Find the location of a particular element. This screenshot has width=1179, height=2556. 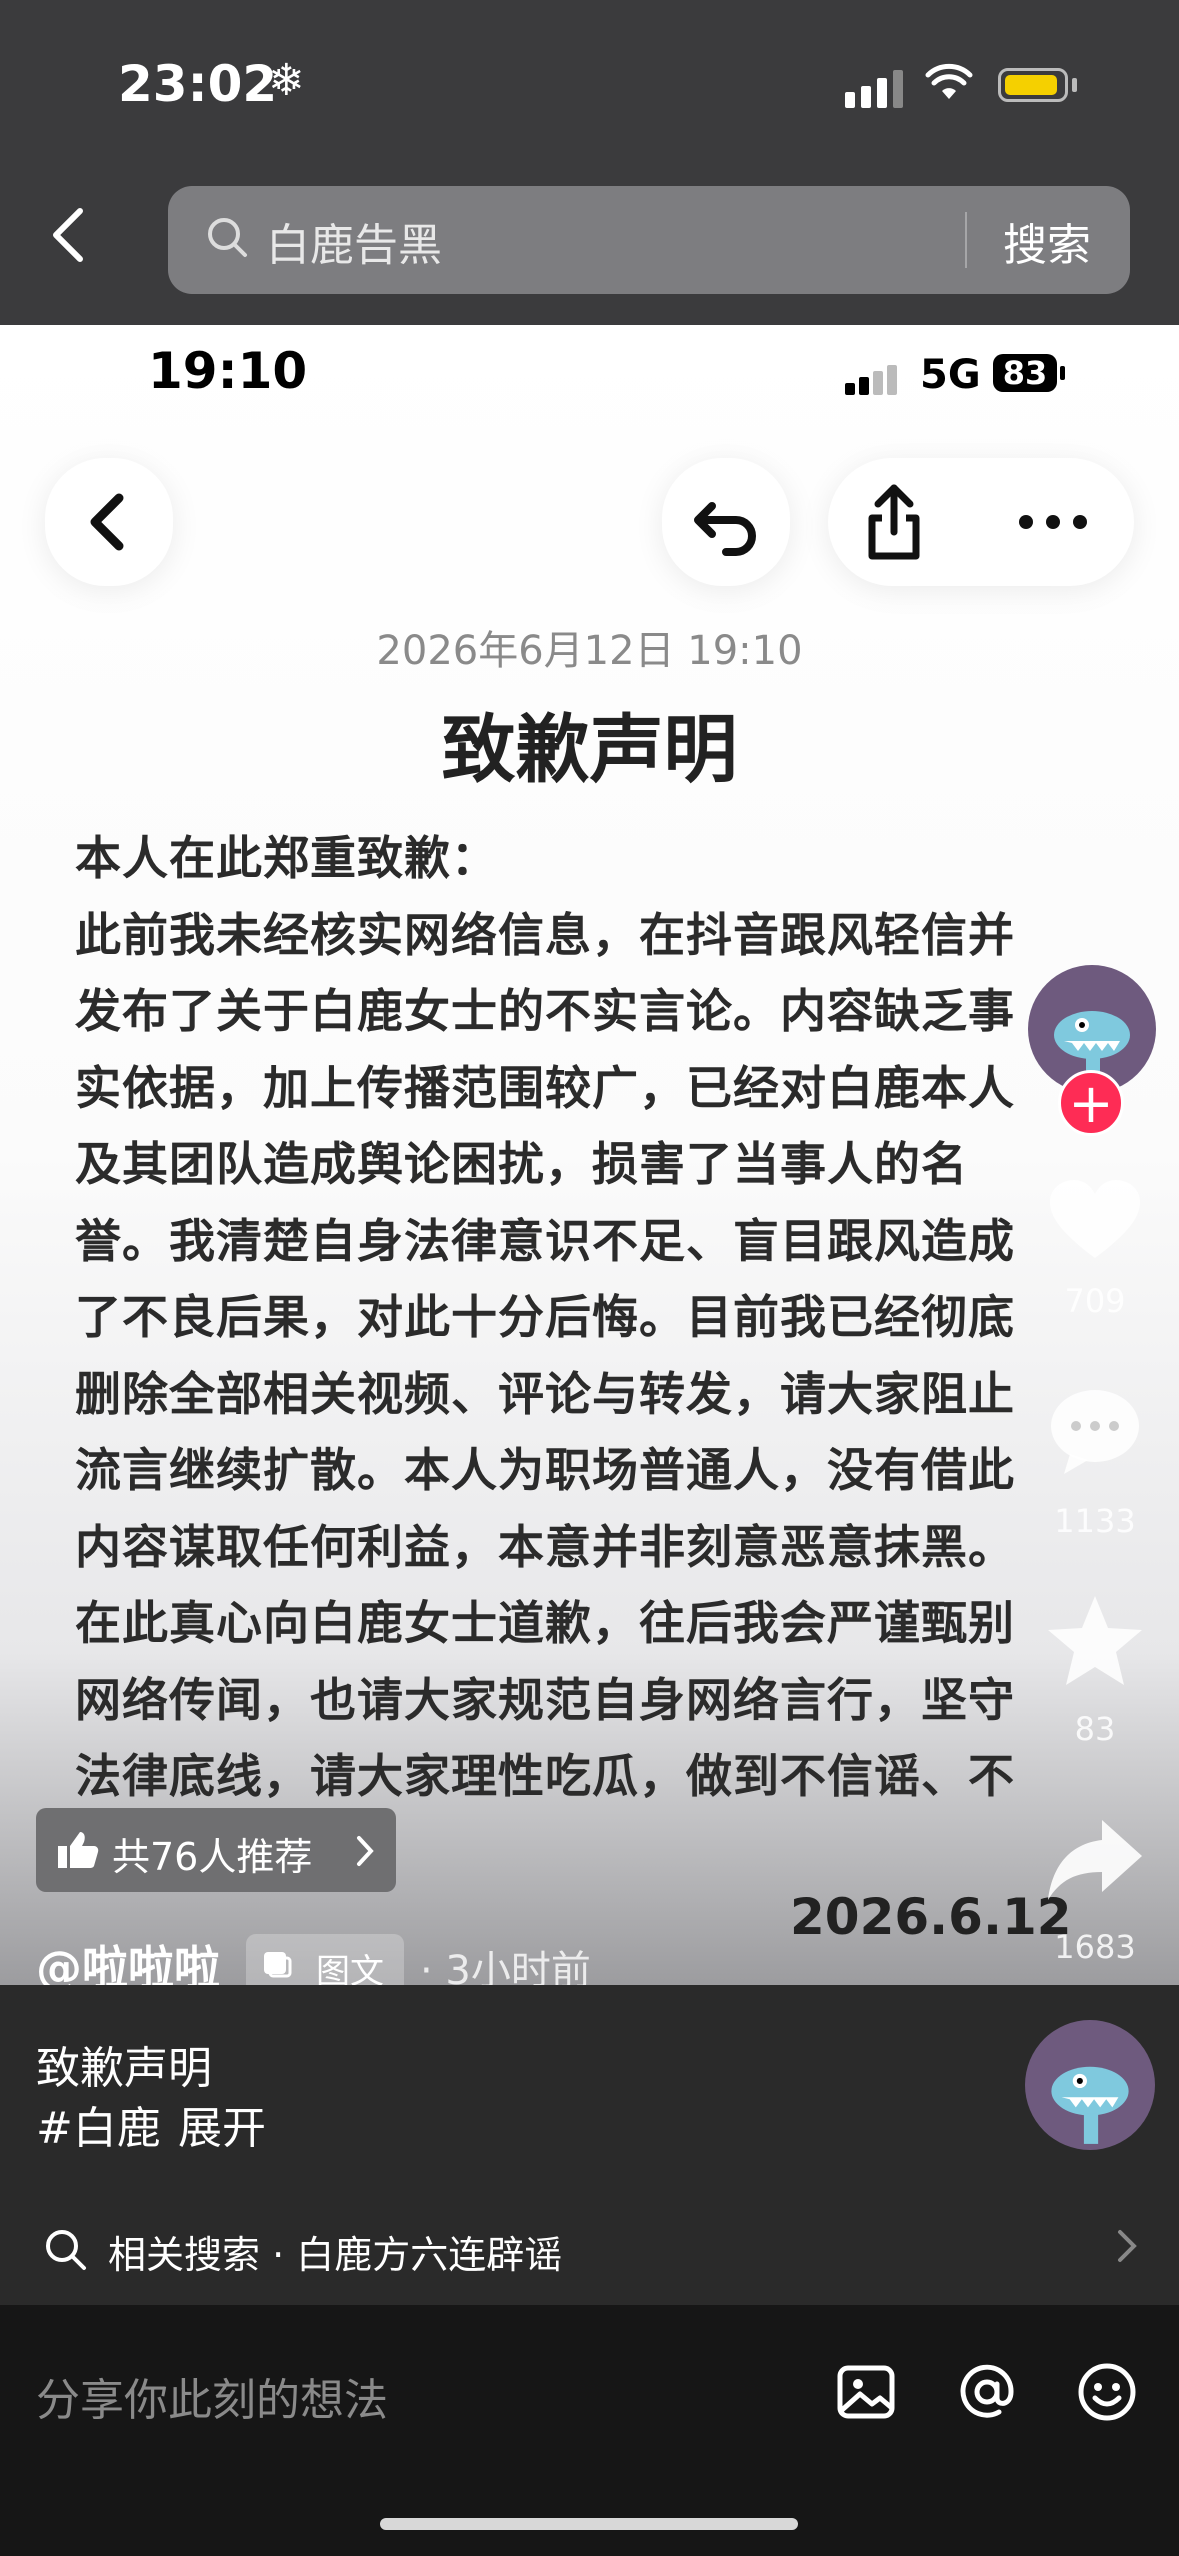

forward-icon is located at coordinates (1095, 1860).